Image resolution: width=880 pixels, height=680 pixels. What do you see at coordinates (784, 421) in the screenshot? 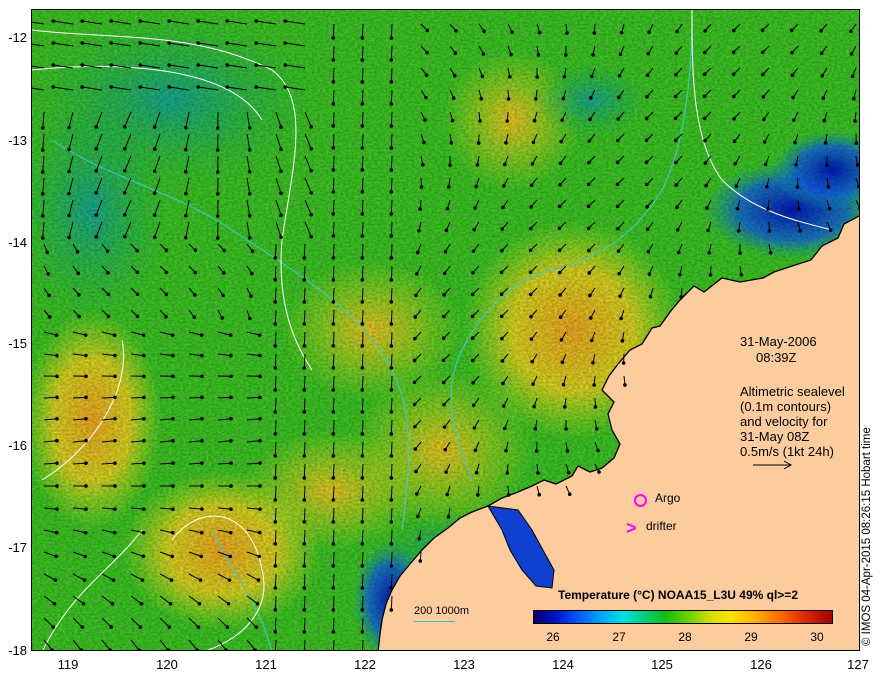
I see `altimetry-line: and velocity for` at bounding box center [784, 421].